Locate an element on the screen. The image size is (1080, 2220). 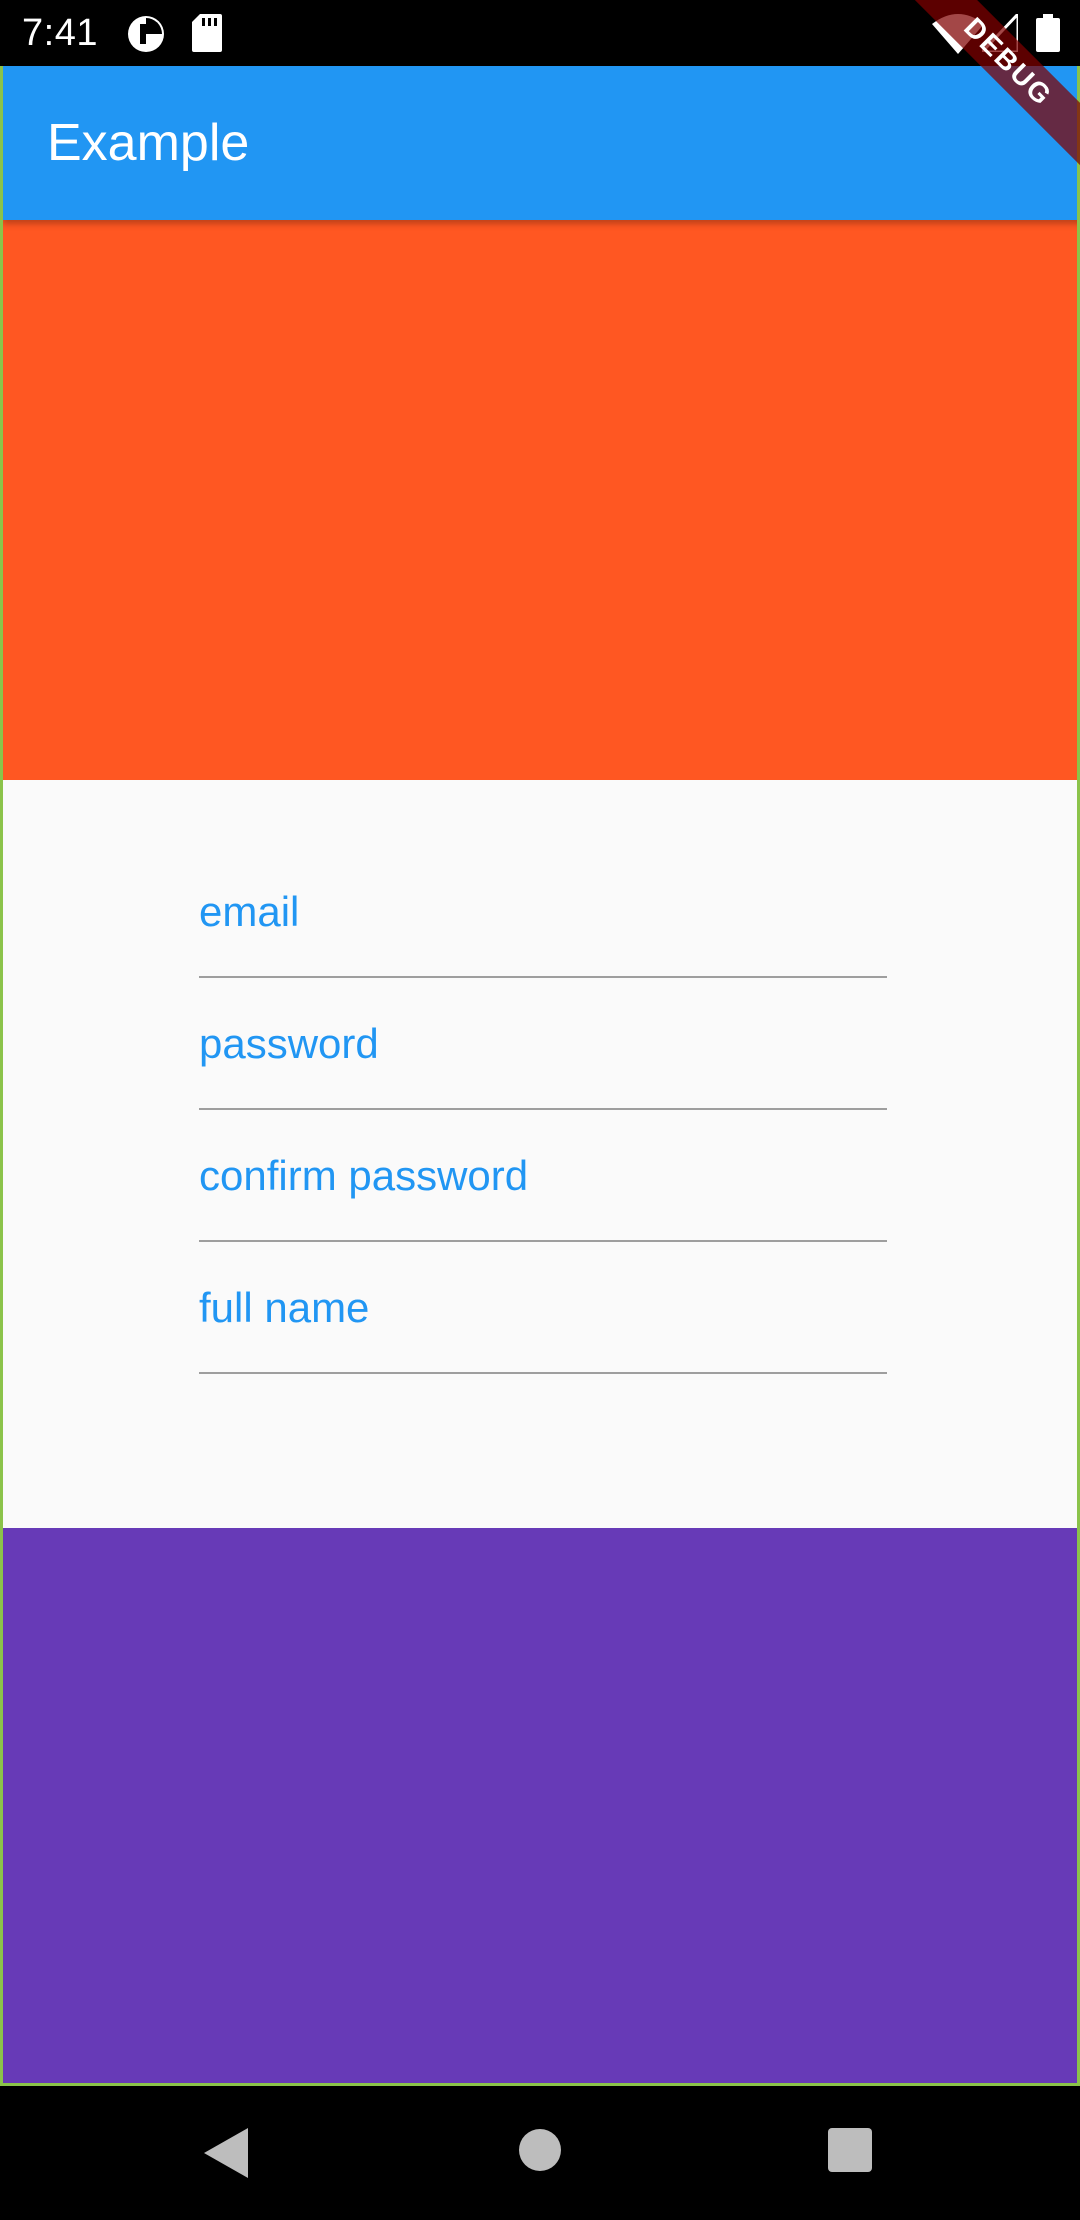
battery-icon is located at coordinates (1048, 33).